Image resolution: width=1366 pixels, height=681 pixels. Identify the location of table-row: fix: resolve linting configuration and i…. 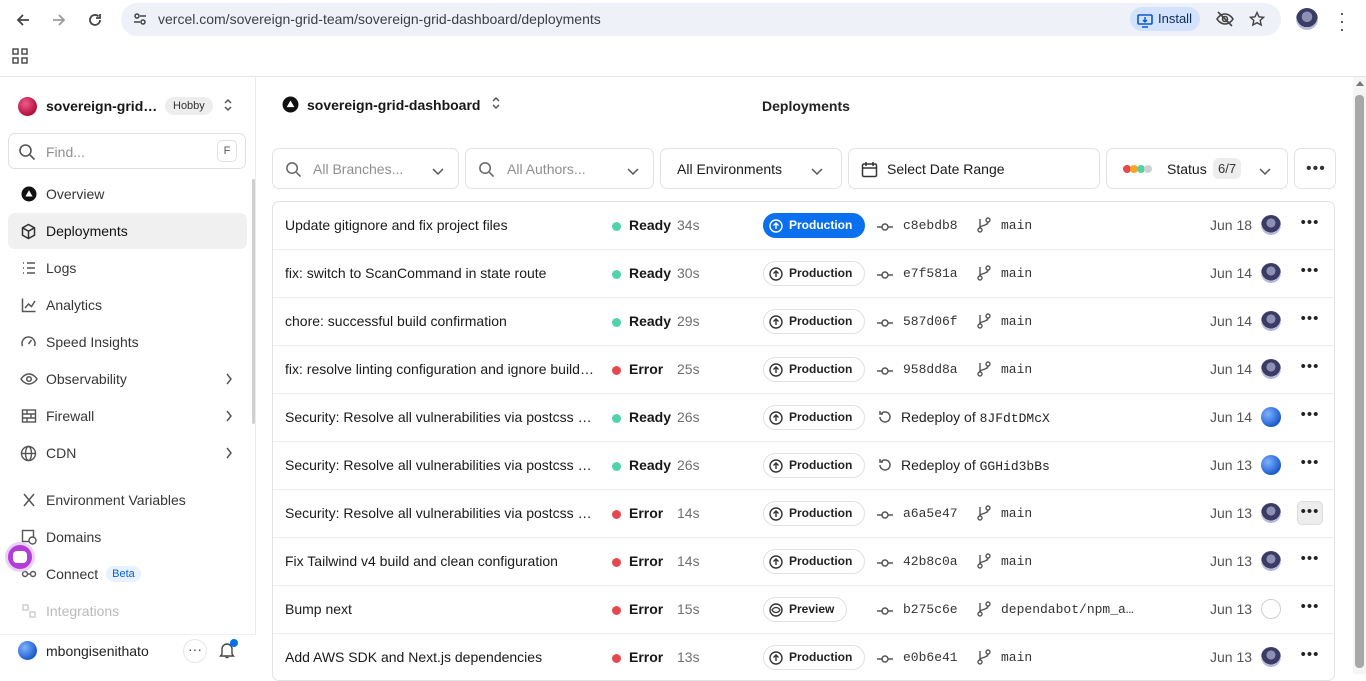
(803, 370).